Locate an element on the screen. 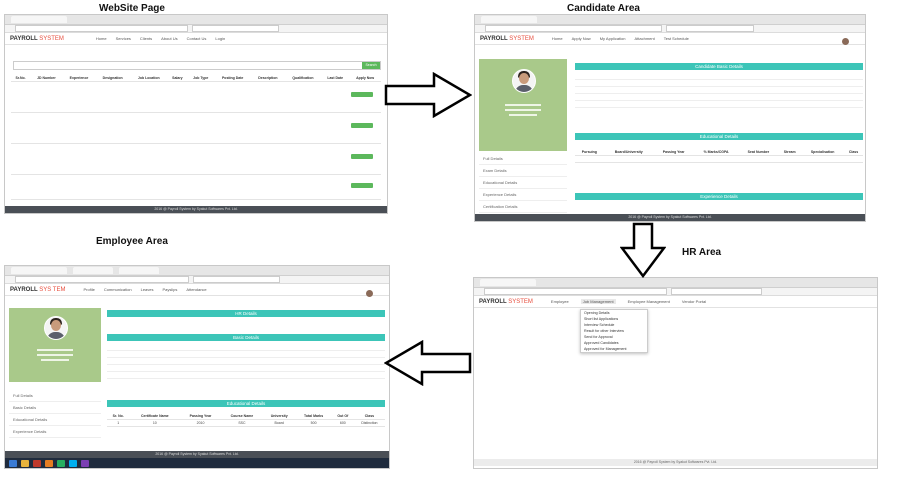 The image size is (900, 500). nav-employee-management: Employee Management is located at coordinates (649, 301).